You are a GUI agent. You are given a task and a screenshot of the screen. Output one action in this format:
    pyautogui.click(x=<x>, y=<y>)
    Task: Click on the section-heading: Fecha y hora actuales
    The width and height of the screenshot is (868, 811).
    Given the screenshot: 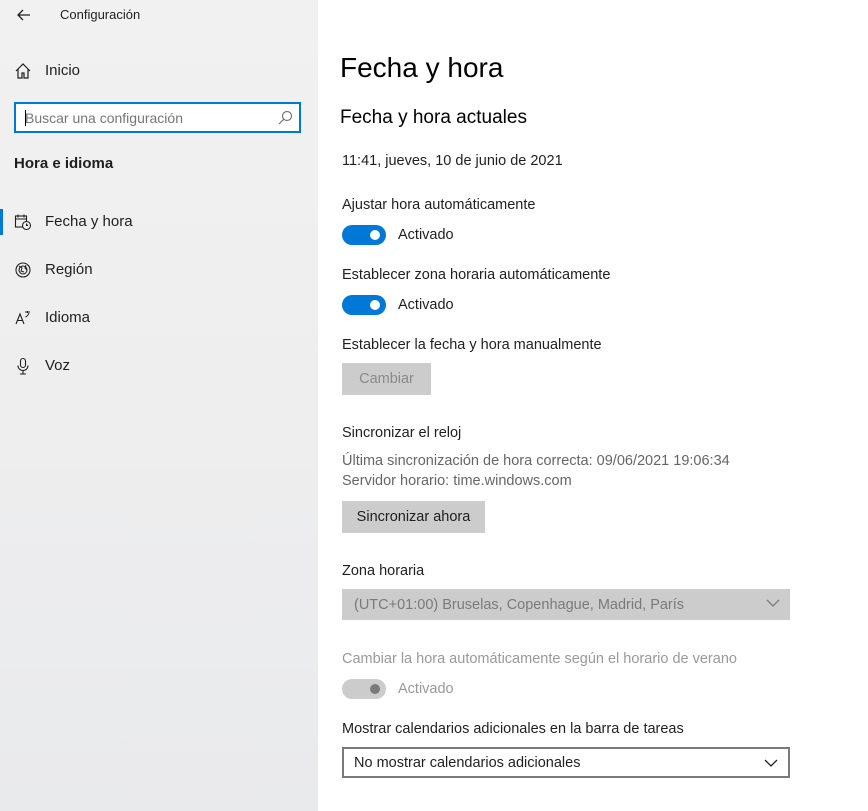 What is the action you would take?
    pyautogui.click(x=433, y=117)
    